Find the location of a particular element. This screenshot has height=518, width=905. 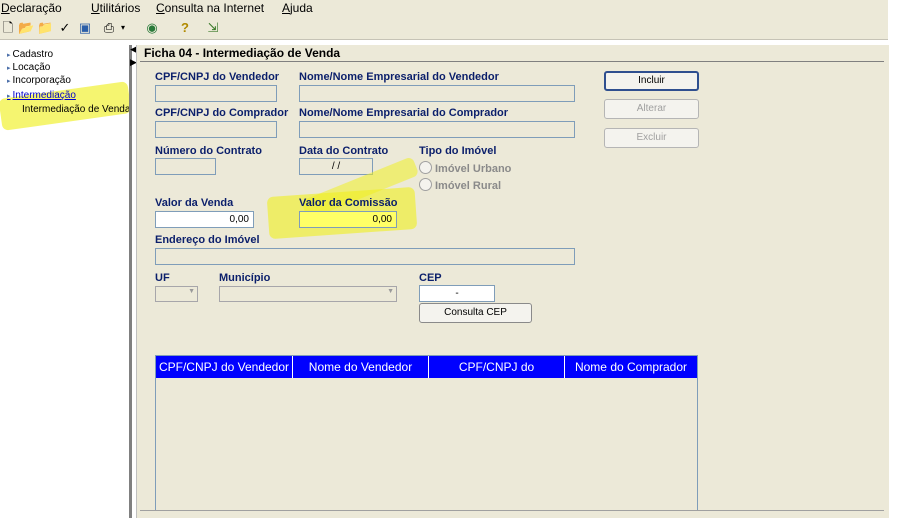

column-header-cpf-comprador: CPF/CNPJ do is located at coordinates (497, 367).